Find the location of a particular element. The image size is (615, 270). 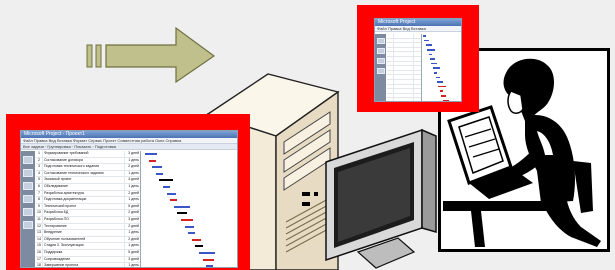

table-row: 9 Технический проект 5 дней is located at coordinates (88, 207).